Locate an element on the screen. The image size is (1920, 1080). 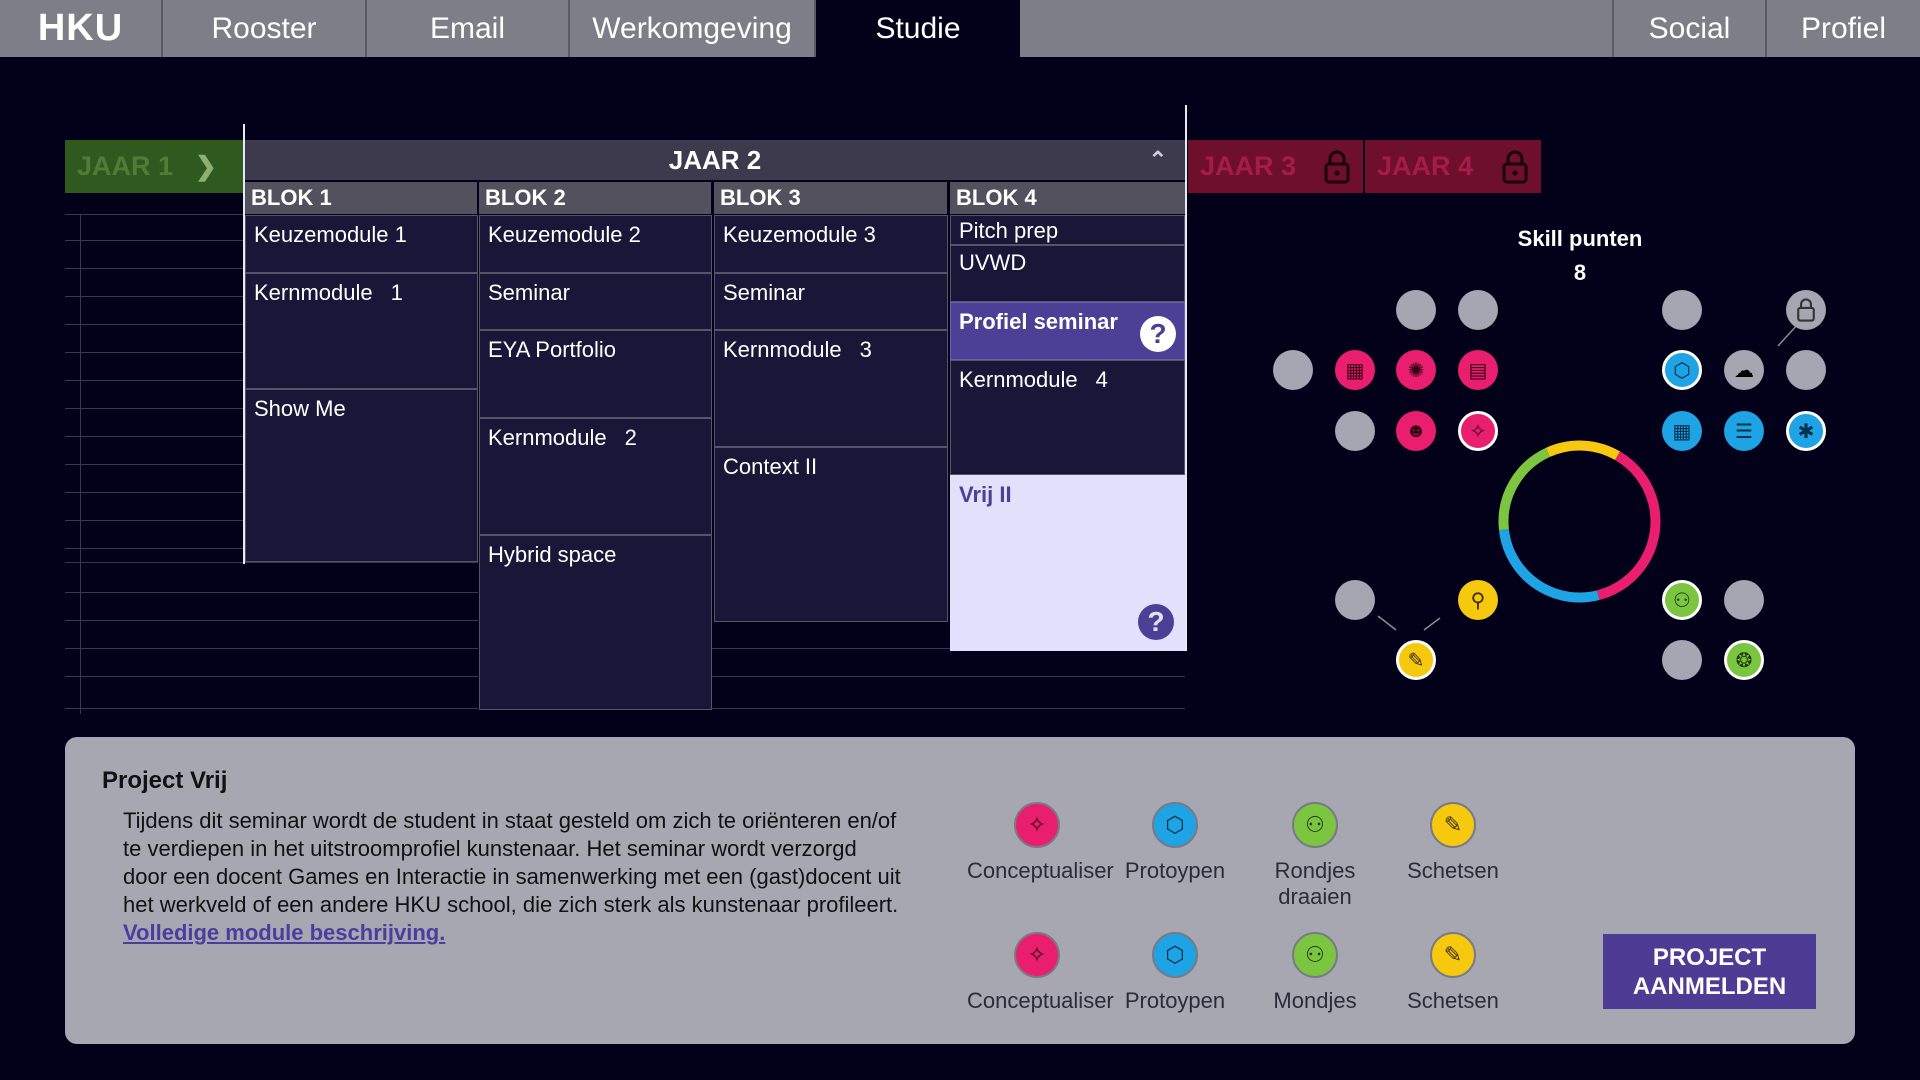
tab-jaar1: JAAR 1 ❯ is located at coordinates (154, 166).